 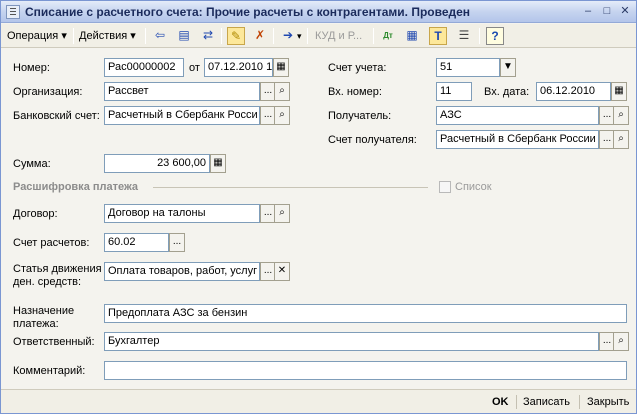 What do you see at coordinates (182, 91) in the screenshot?
I see `organization-field: Рассвет` at bounding box center [182, 91].